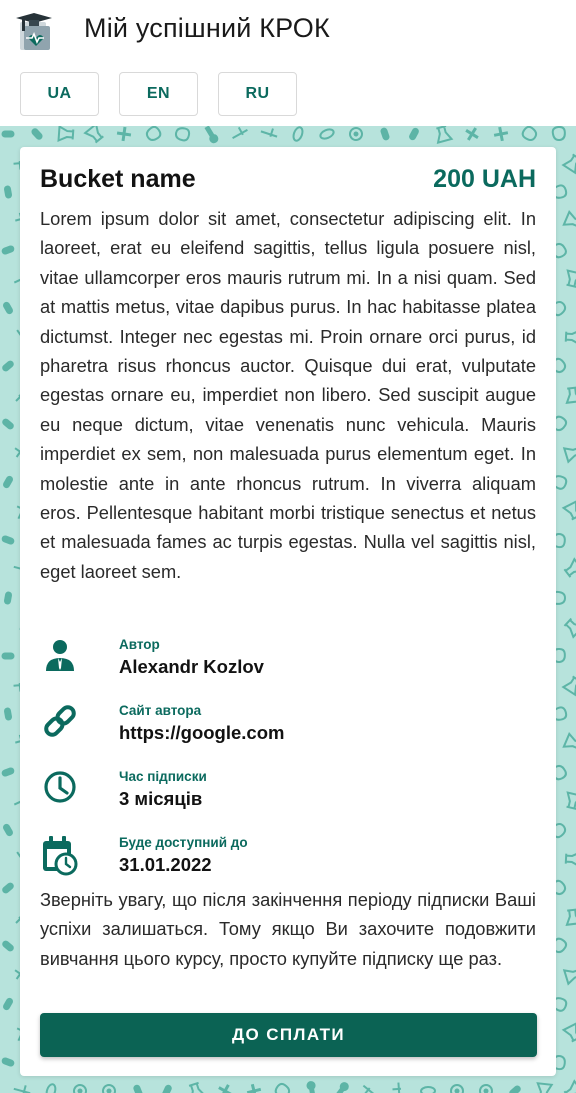 Image resolution: width=576 pixels, height=1093 pixels. I want to click on calendar-clock-icon, so click(60, 856).